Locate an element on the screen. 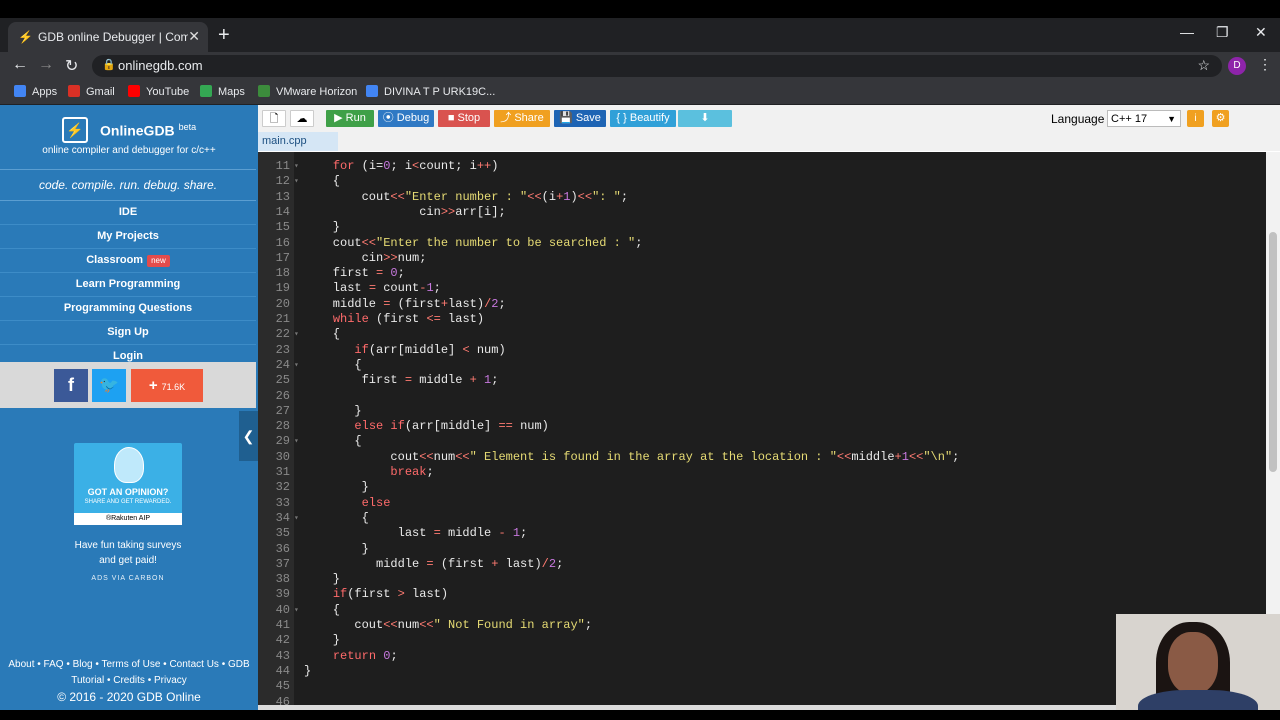  bookmark-maps: Maps is located at coordinates (222, 91).